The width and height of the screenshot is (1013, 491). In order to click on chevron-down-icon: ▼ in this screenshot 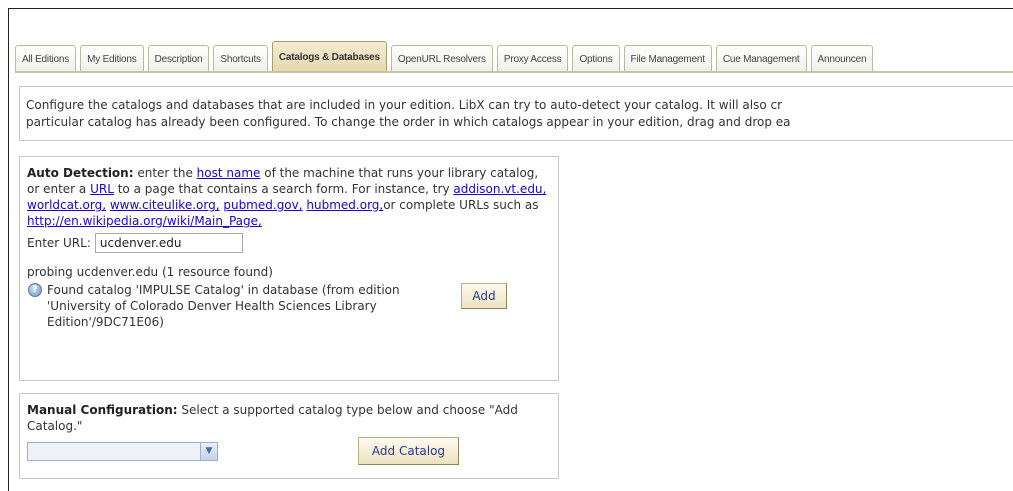, I will do `click(208, 451)`.